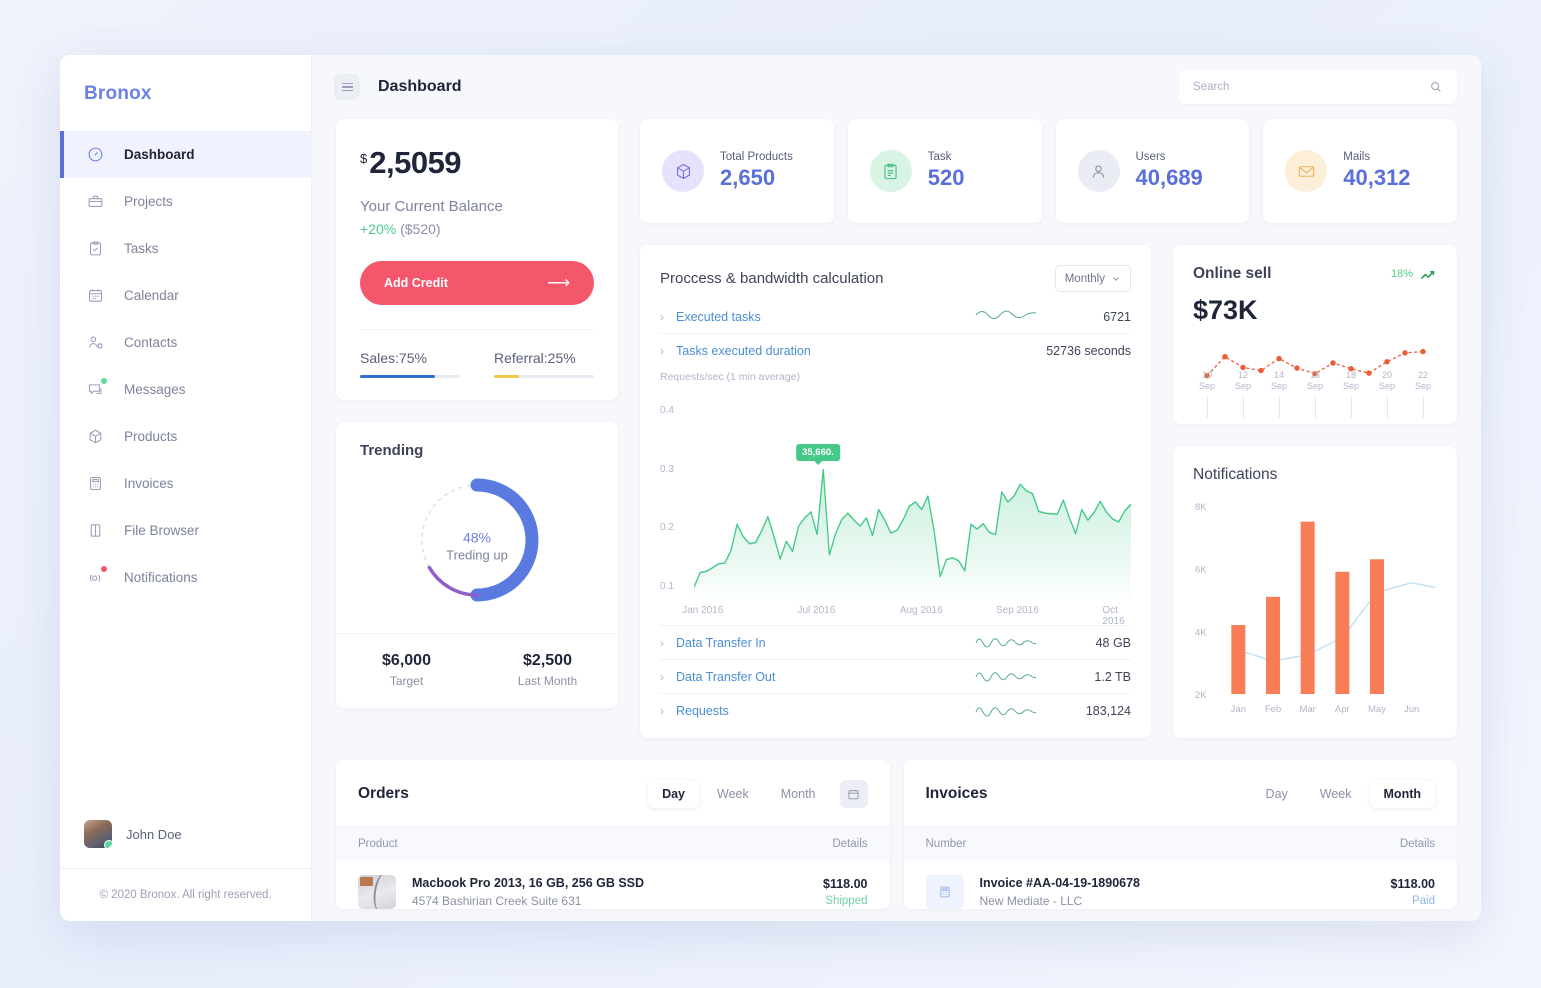 This screenshot has width=1541, height=988. I want to click on y-tick-label: 8K, so click(1201, 507).